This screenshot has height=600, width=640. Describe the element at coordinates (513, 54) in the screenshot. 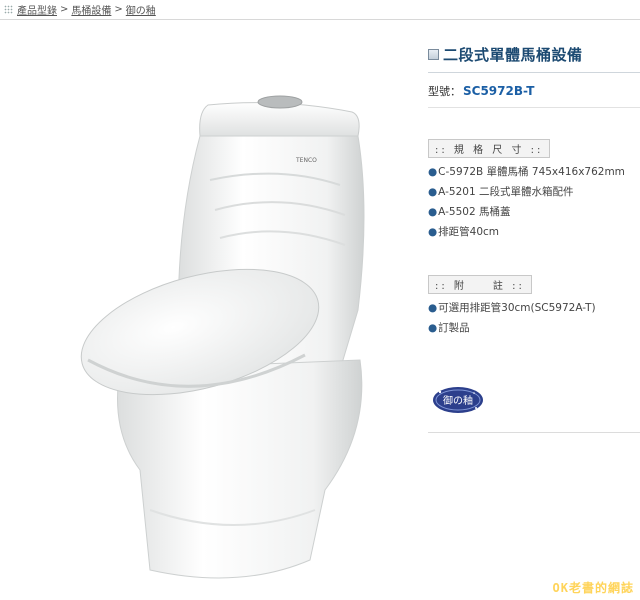

I see `product-title: 二段式單體馬桶設備` at that location.